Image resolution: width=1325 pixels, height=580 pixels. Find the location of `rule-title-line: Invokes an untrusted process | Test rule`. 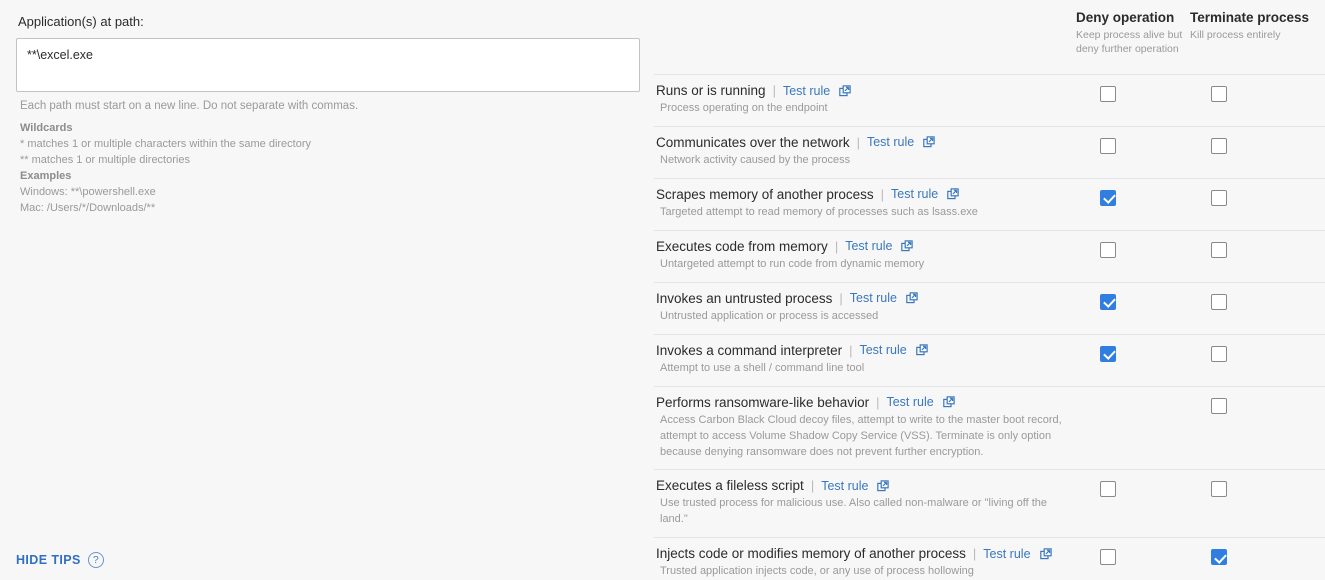

rule-title-line: Invokes an untrusted process | Test rule is located at coordinates (866, 298).